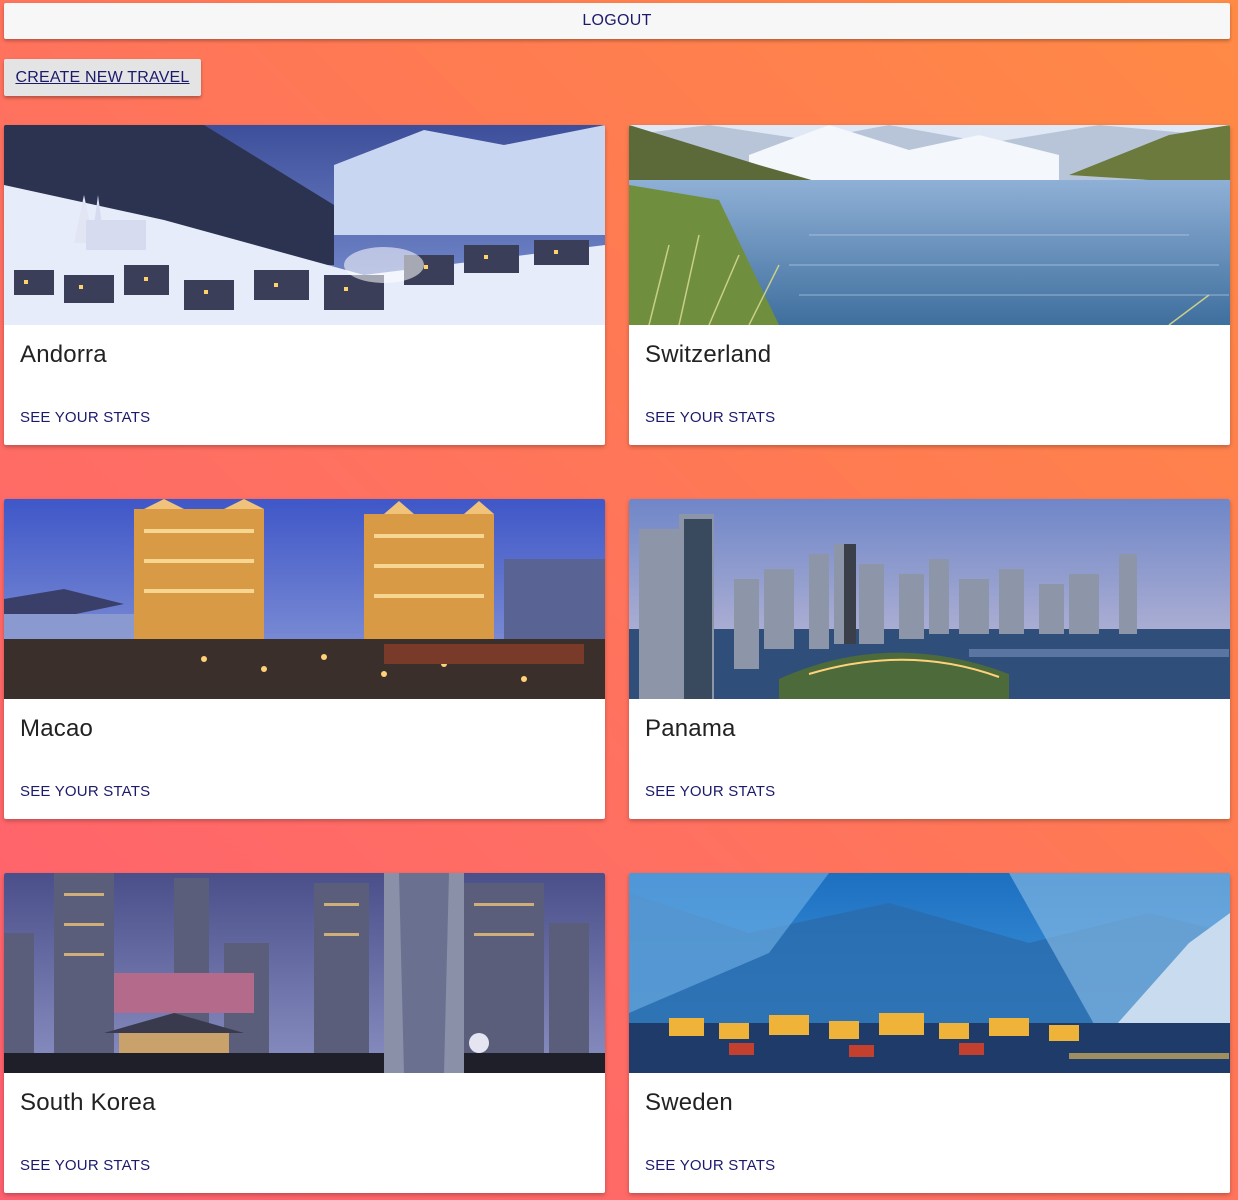 The height and width of the screenshot is (1200, 1238). Describe the element at coordinates (689, 1102) in the screenshot. I see `card-title: Sweden` at that location.